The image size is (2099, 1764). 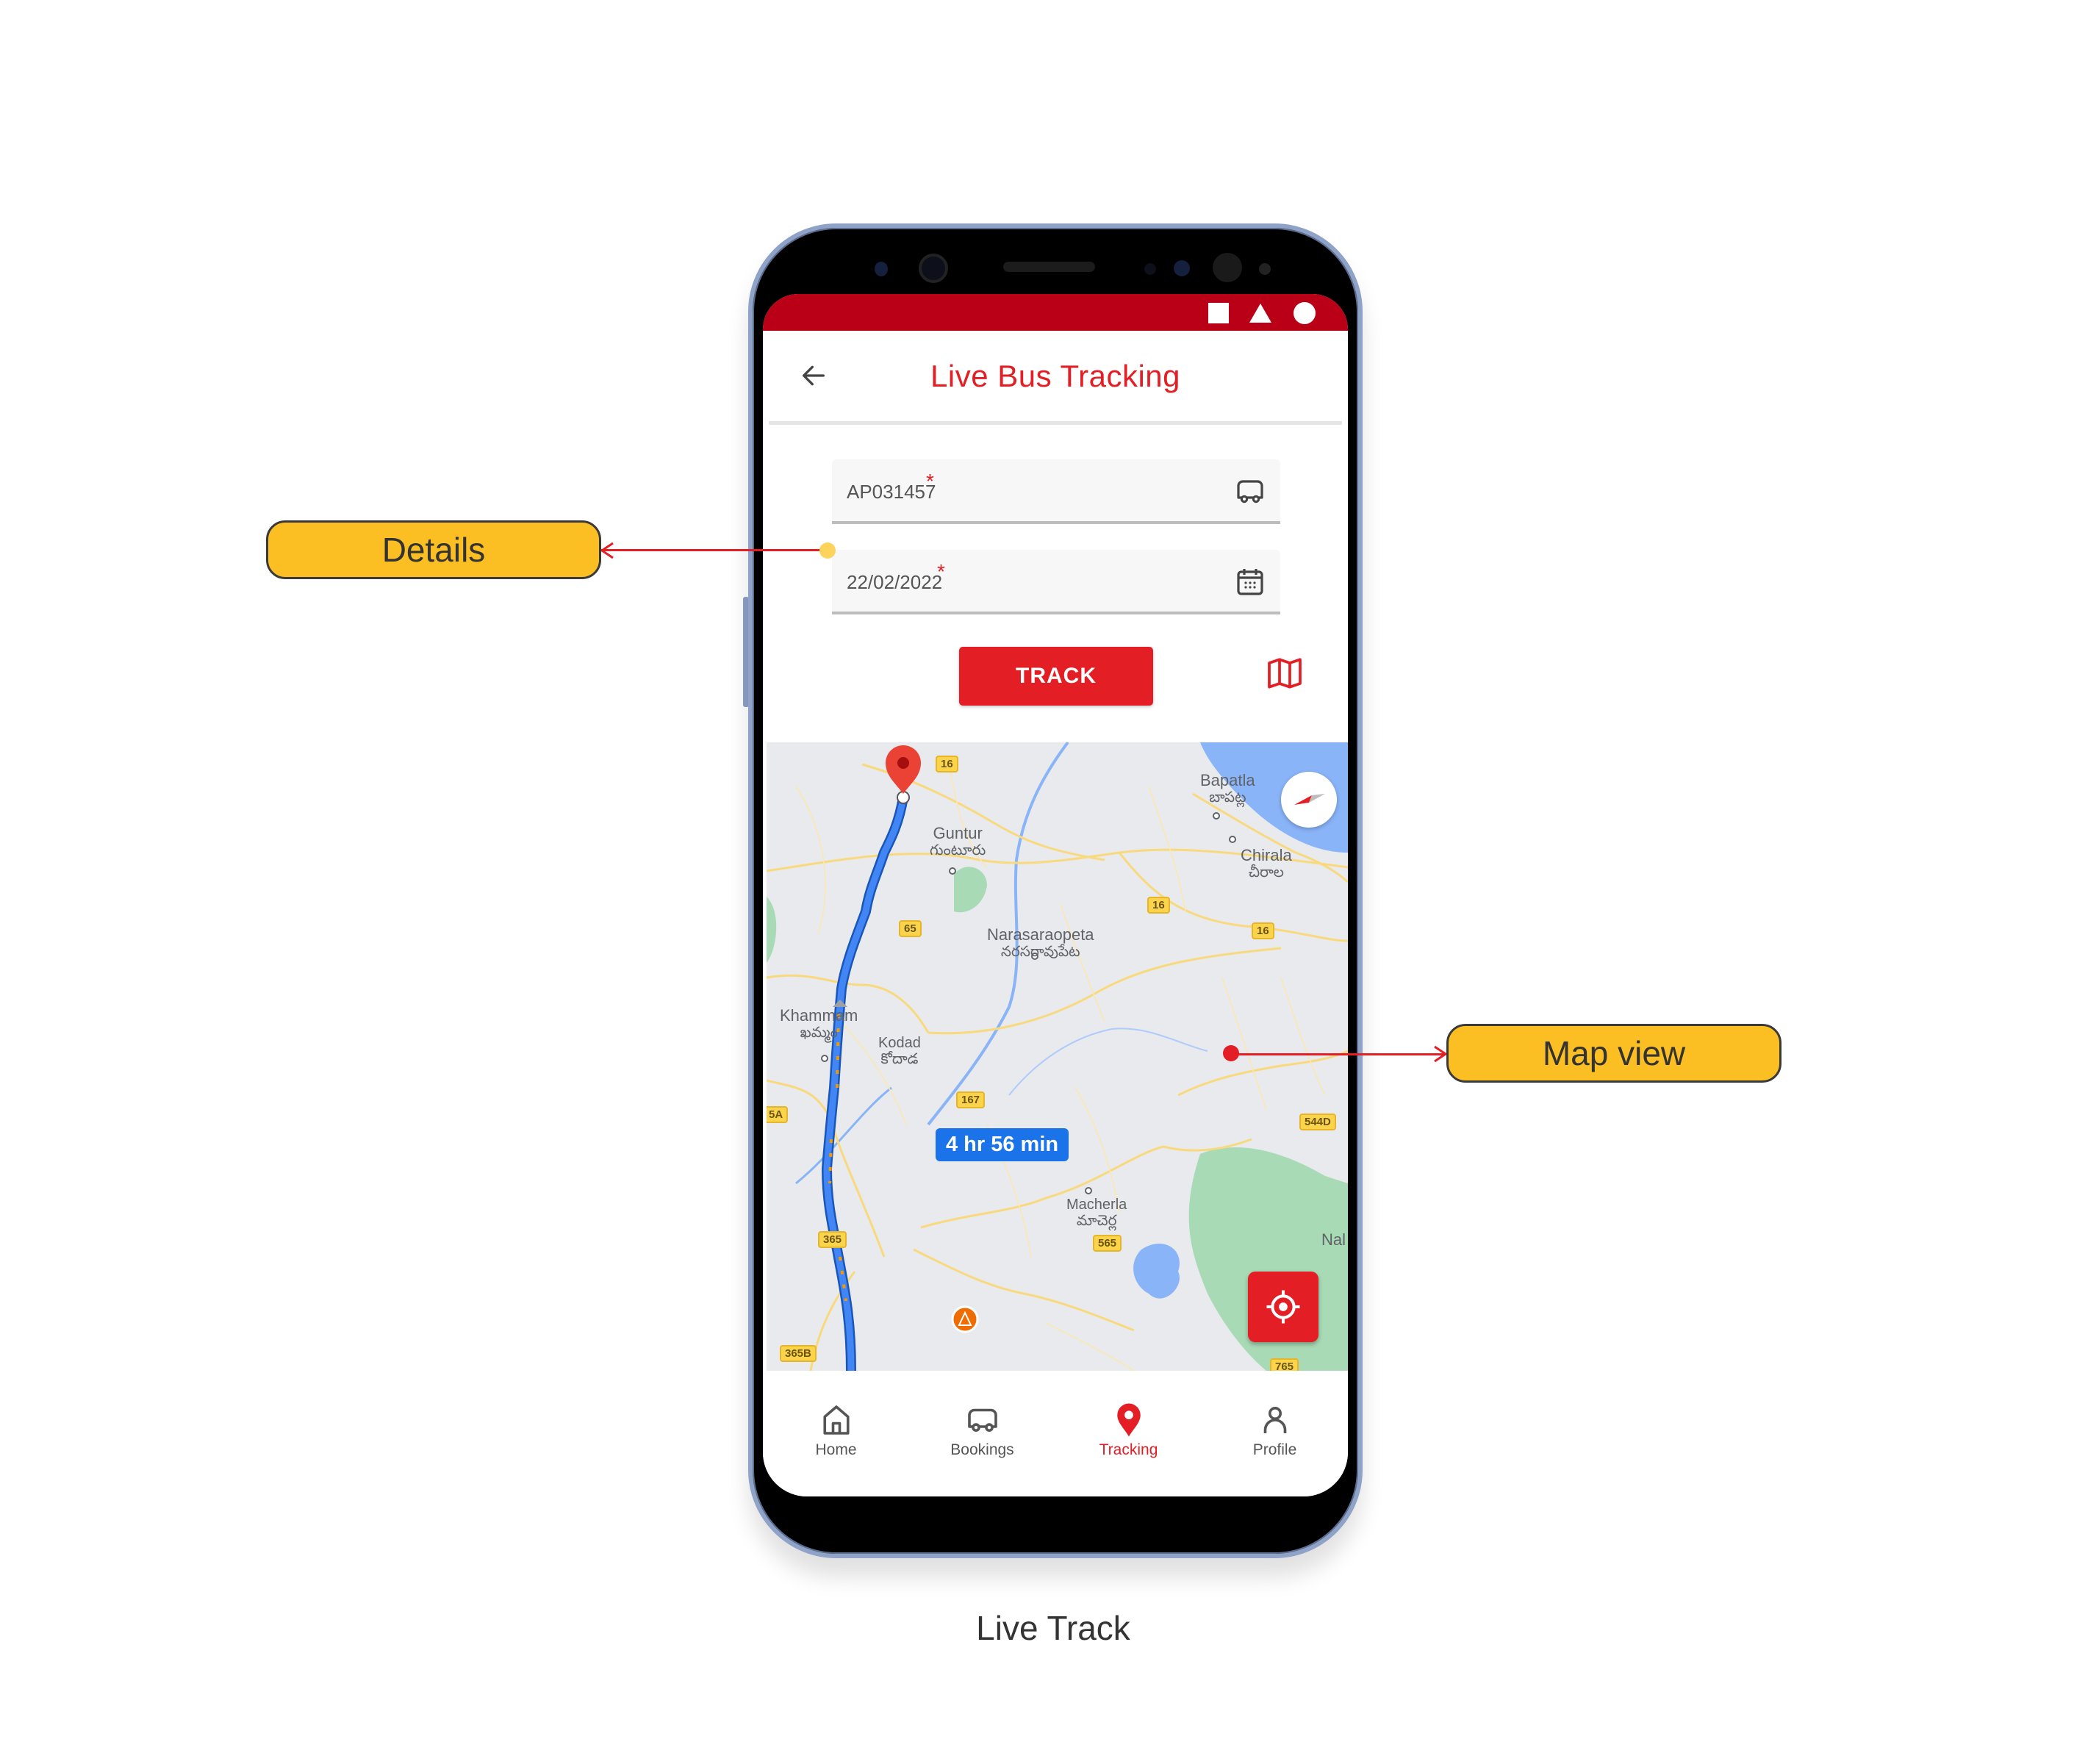 I want to click on travel-date-field: *, so click(x=1056, y=582).